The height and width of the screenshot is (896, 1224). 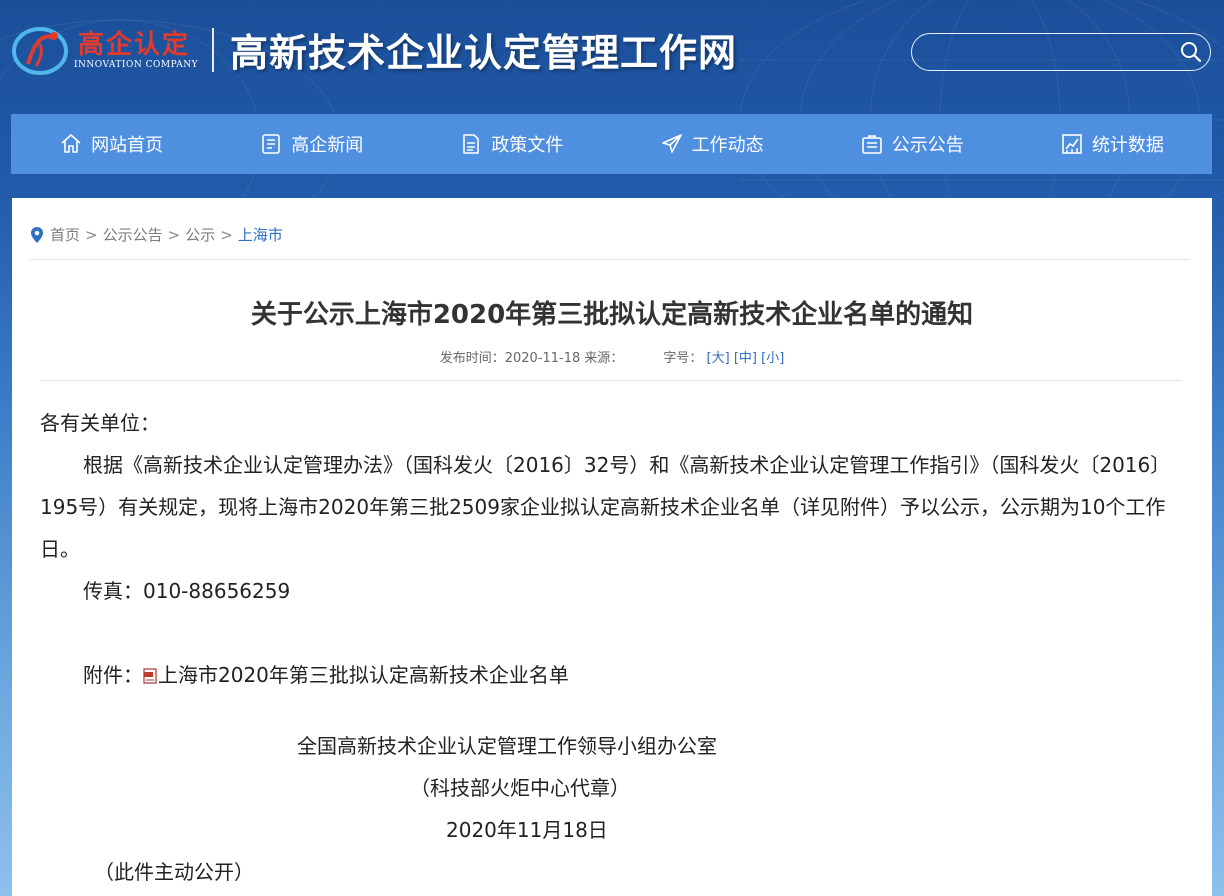 I want to click on search-box, so click(x=1061, y=52).